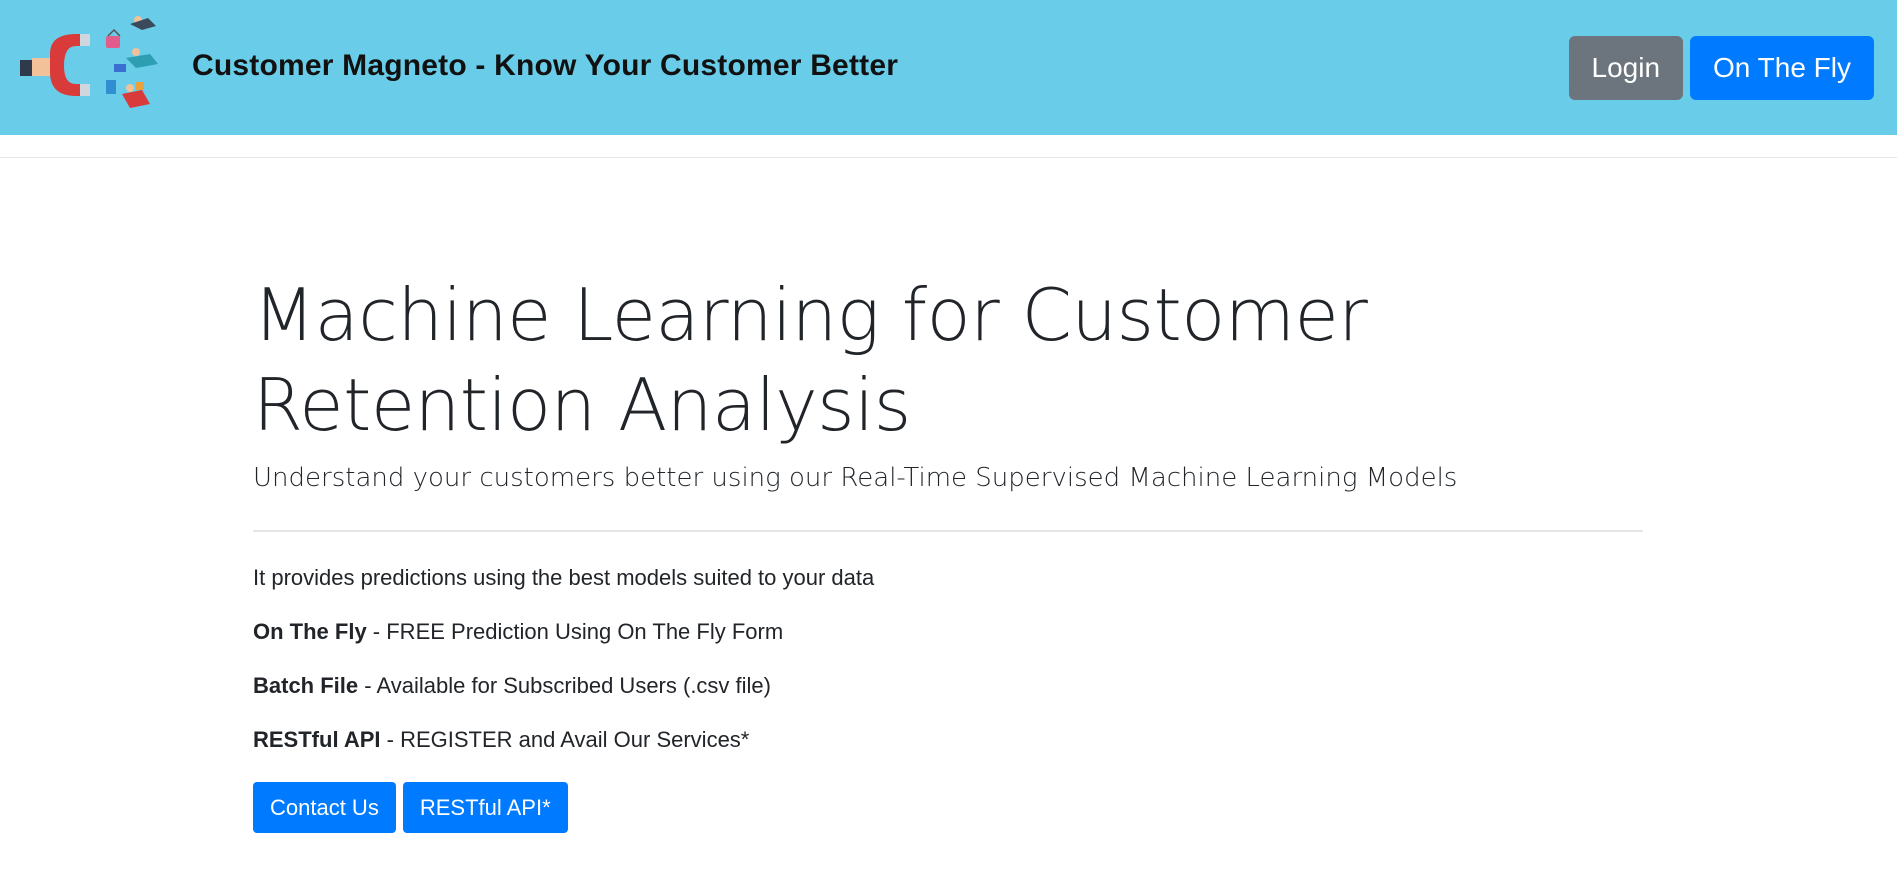 The width and height of the screenshot is (1897, 883). I want to click on contact-us-button: Contact Us, so click(324, 807).